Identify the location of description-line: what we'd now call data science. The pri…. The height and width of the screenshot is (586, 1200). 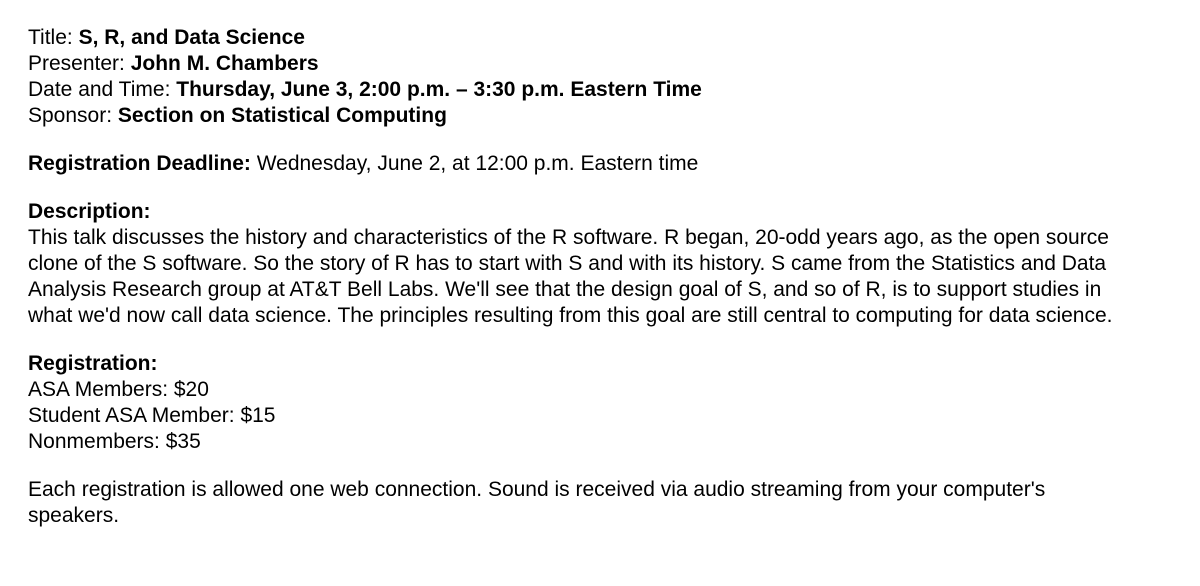
(570, 315).